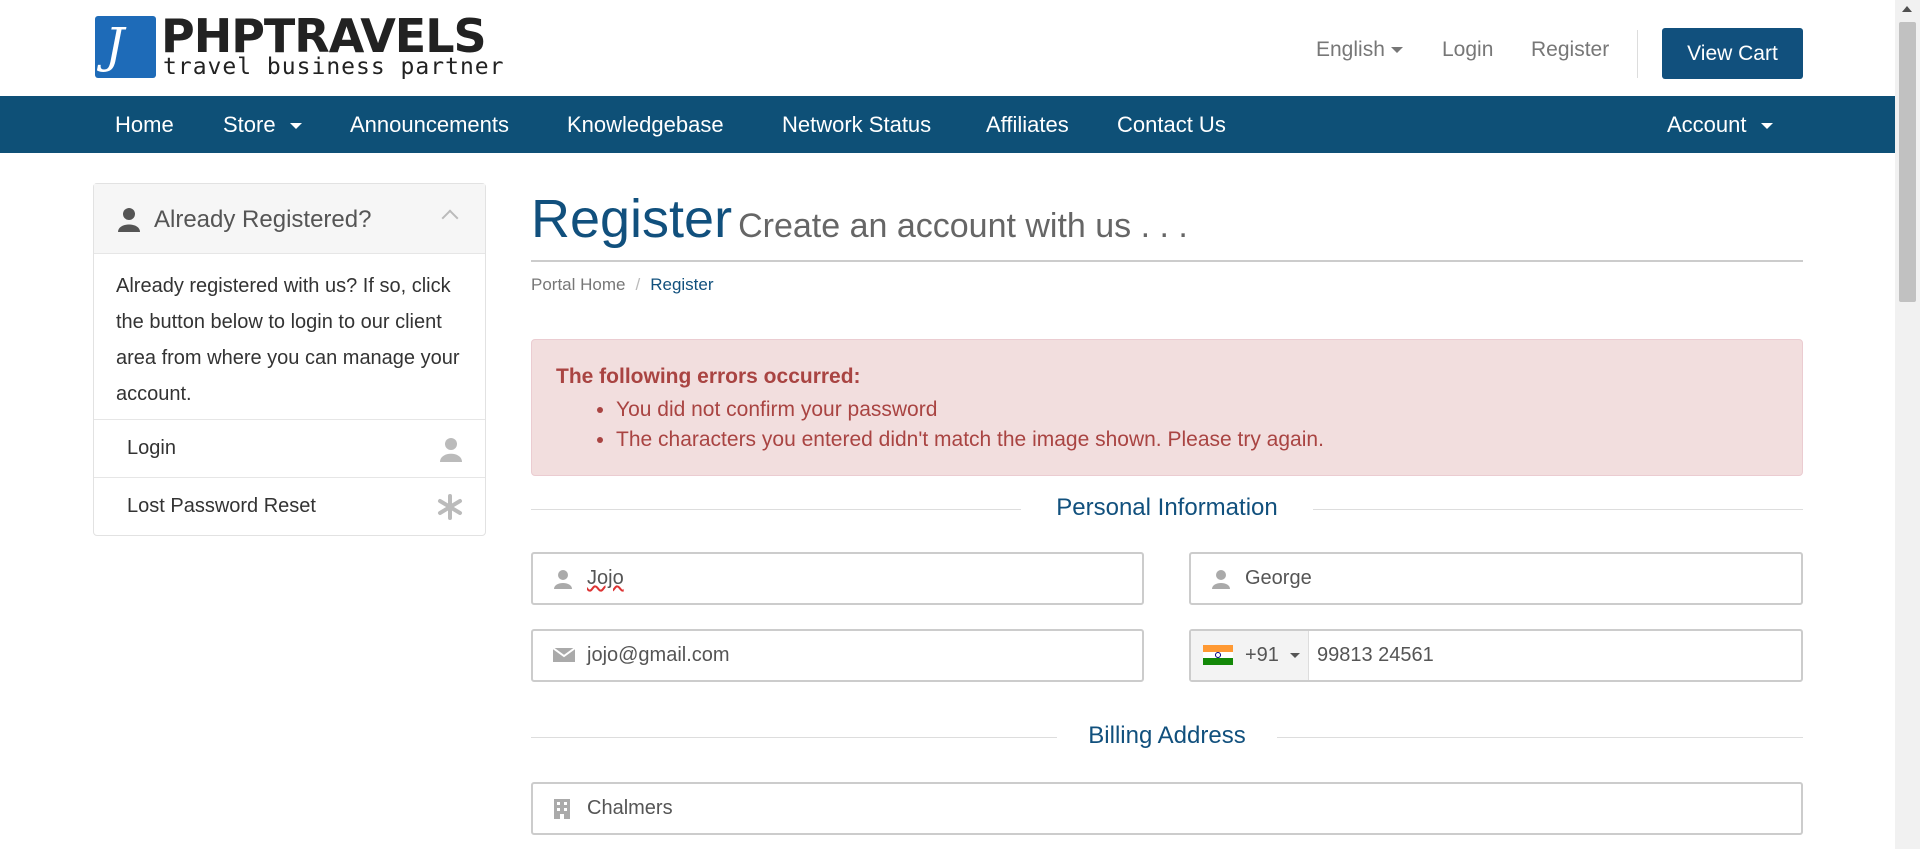  What do you see at coordinates (970, 410) in the screenshot?
I see `error-item: You did not confirm your password` at bounding box center [970, 410].